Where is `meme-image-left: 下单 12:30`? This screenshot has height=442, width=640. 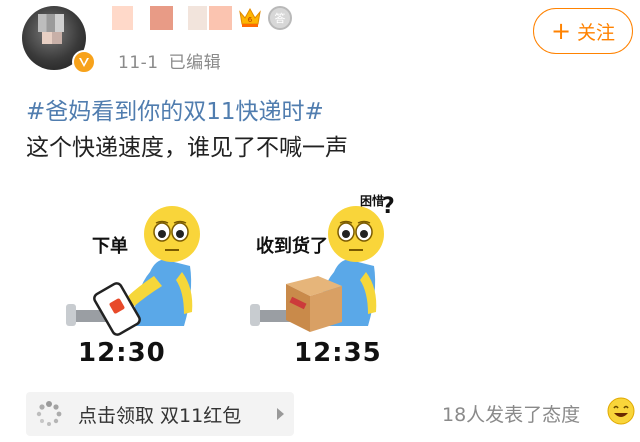 meme-image-left: 下单 12:30 is located at coordinates (157, 282).